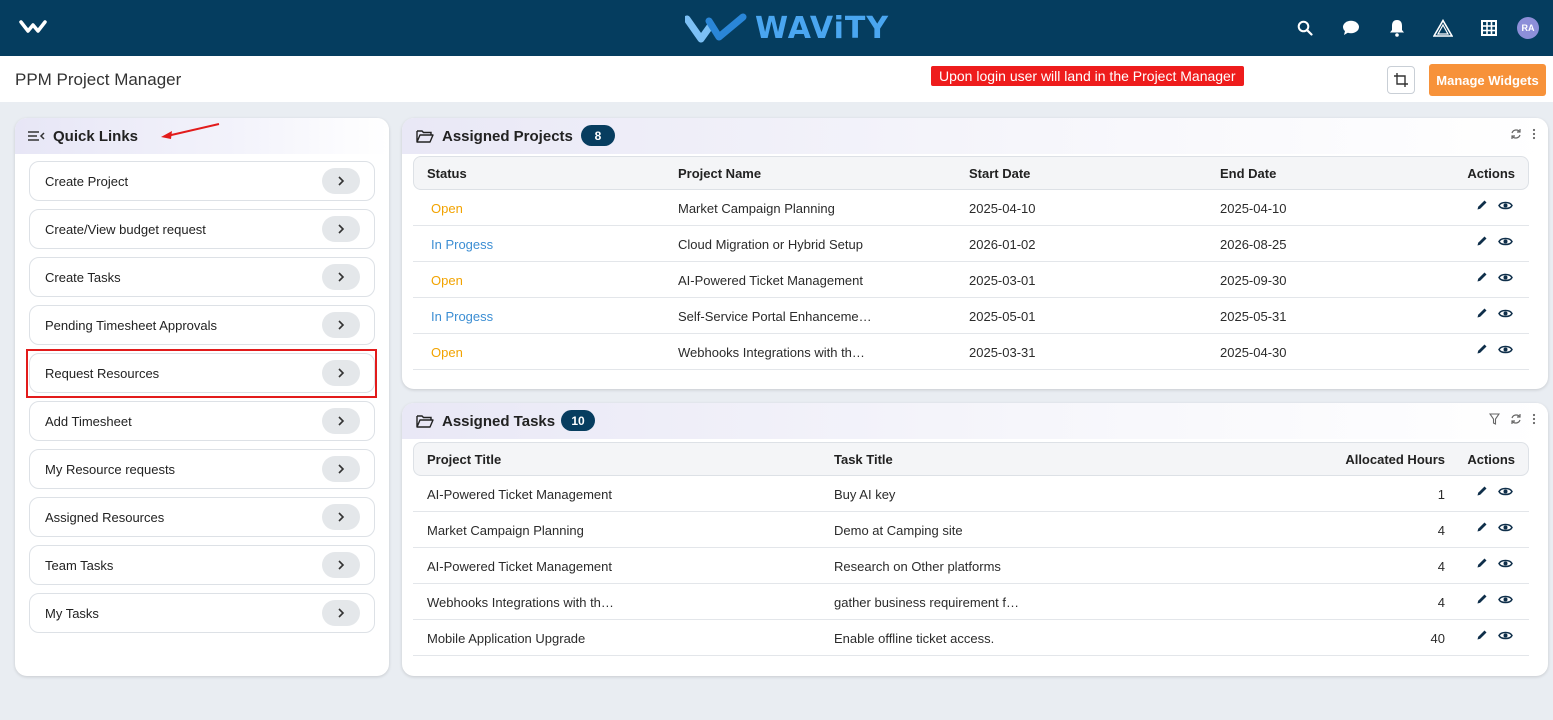 The height and width of the screenshot is (720, 1553). I want to click on quick-links-title: Quick Links, so click(96, 136).